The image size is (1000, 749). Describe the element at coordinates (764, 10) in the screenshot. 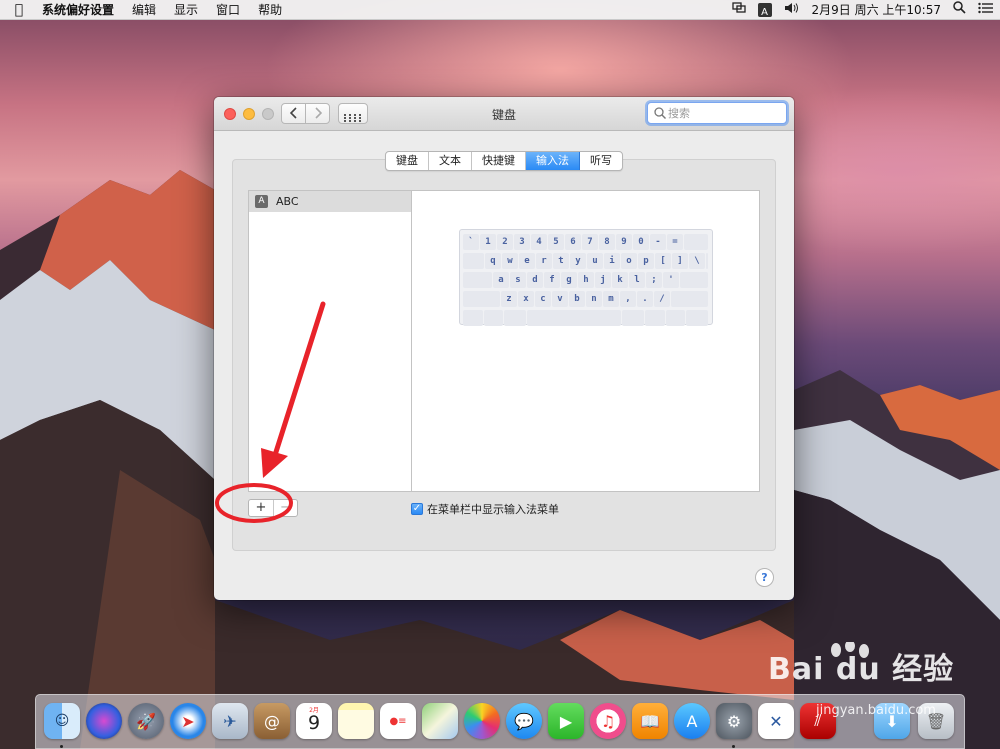

I see `input-source-icon: A` at that location.